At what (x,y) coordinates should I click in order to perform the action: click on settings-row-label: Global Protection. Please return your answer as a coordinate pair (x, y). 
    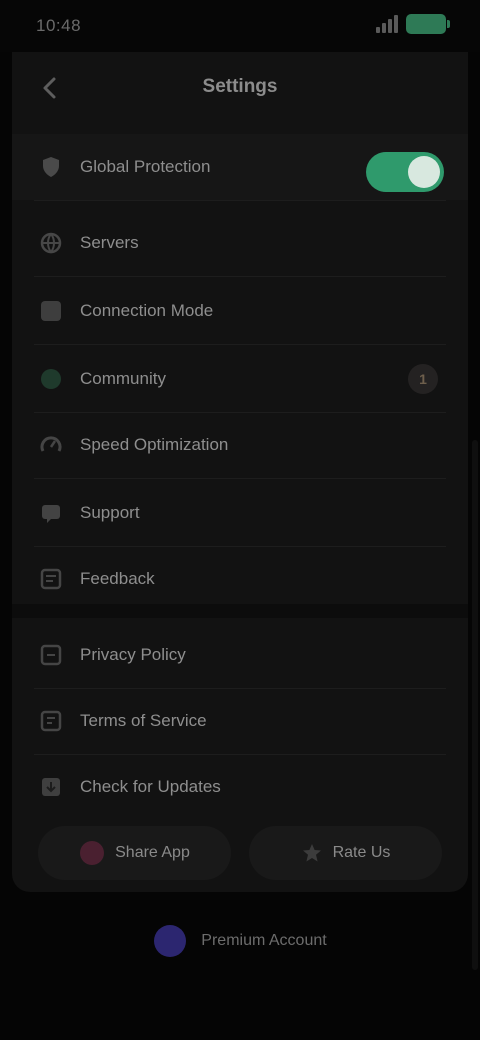
    Looking at the image, I should click on (145, 166).